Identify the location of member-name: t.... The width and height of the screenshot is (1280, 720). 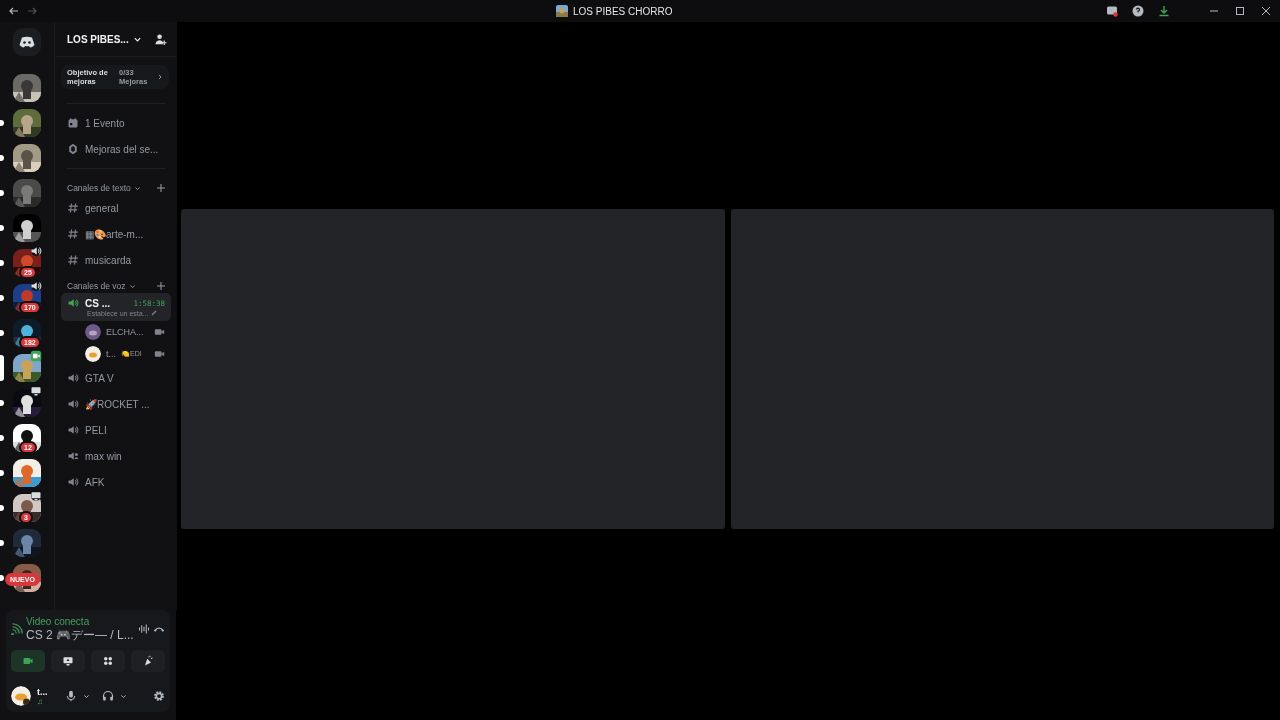
(111, 354).